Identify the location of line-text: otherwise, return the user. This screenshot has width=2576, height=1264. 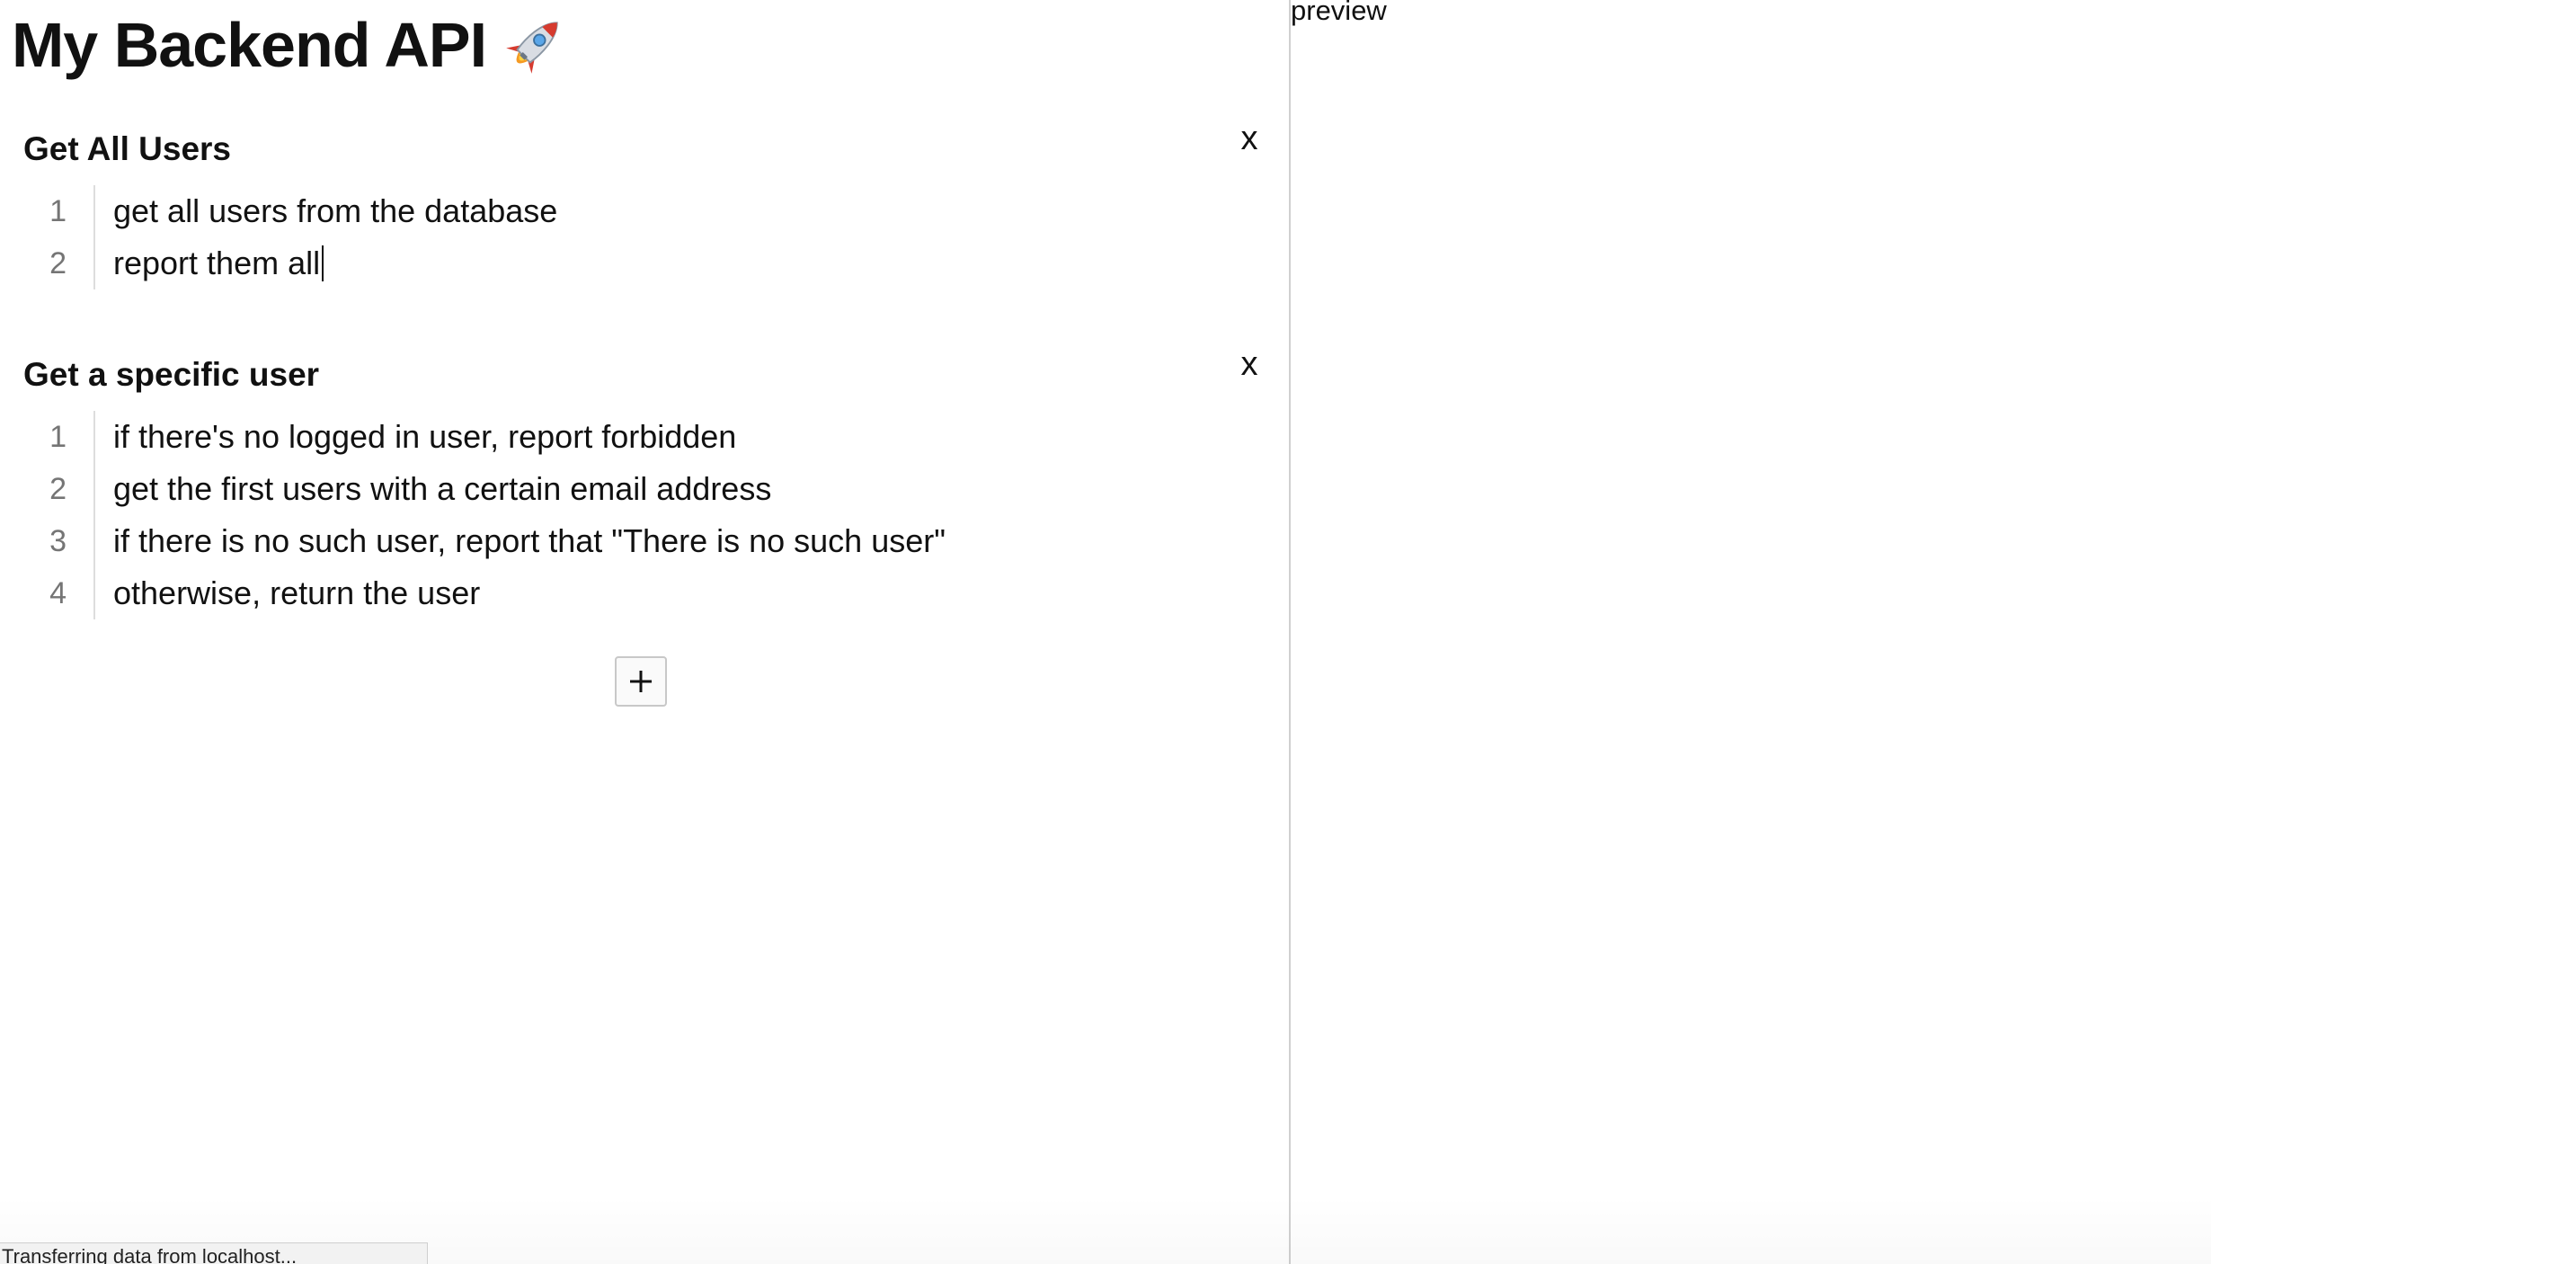
(296, 593).